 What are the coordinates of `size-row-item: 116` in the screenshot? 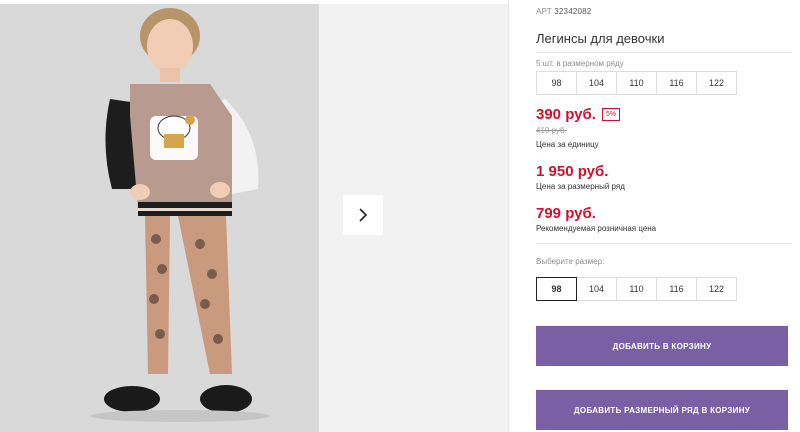 It's located at (676, 83).